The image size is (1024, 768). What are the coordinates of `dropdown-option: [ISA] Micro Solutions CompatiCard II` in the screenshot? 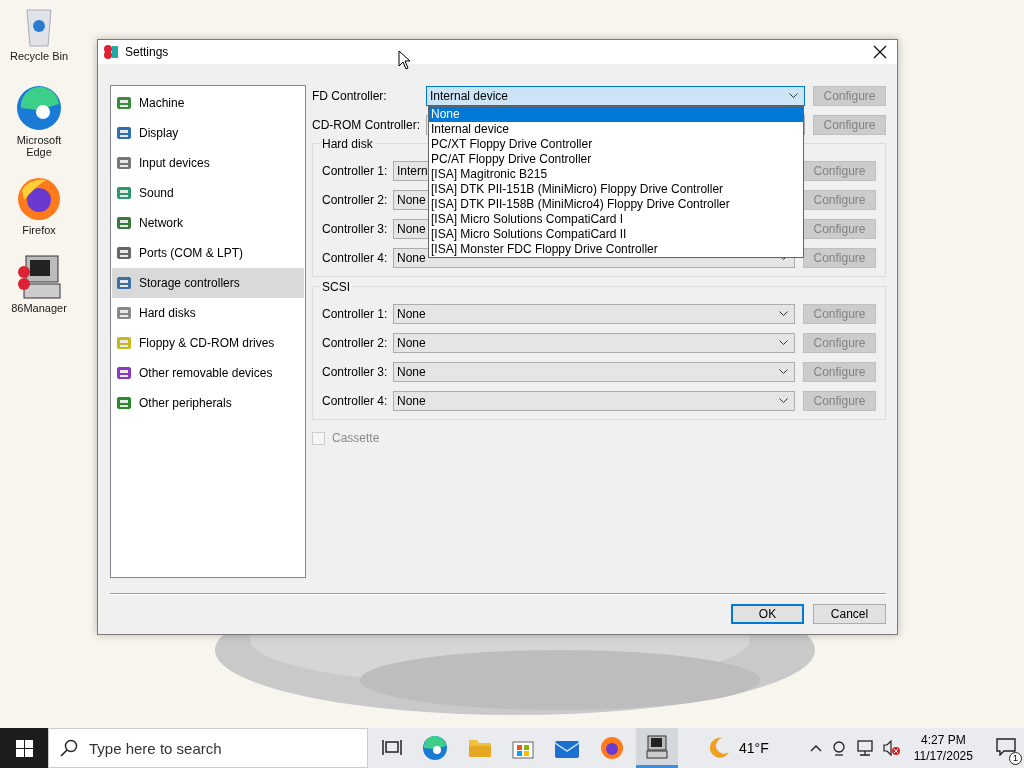 It's located at (616, 234).